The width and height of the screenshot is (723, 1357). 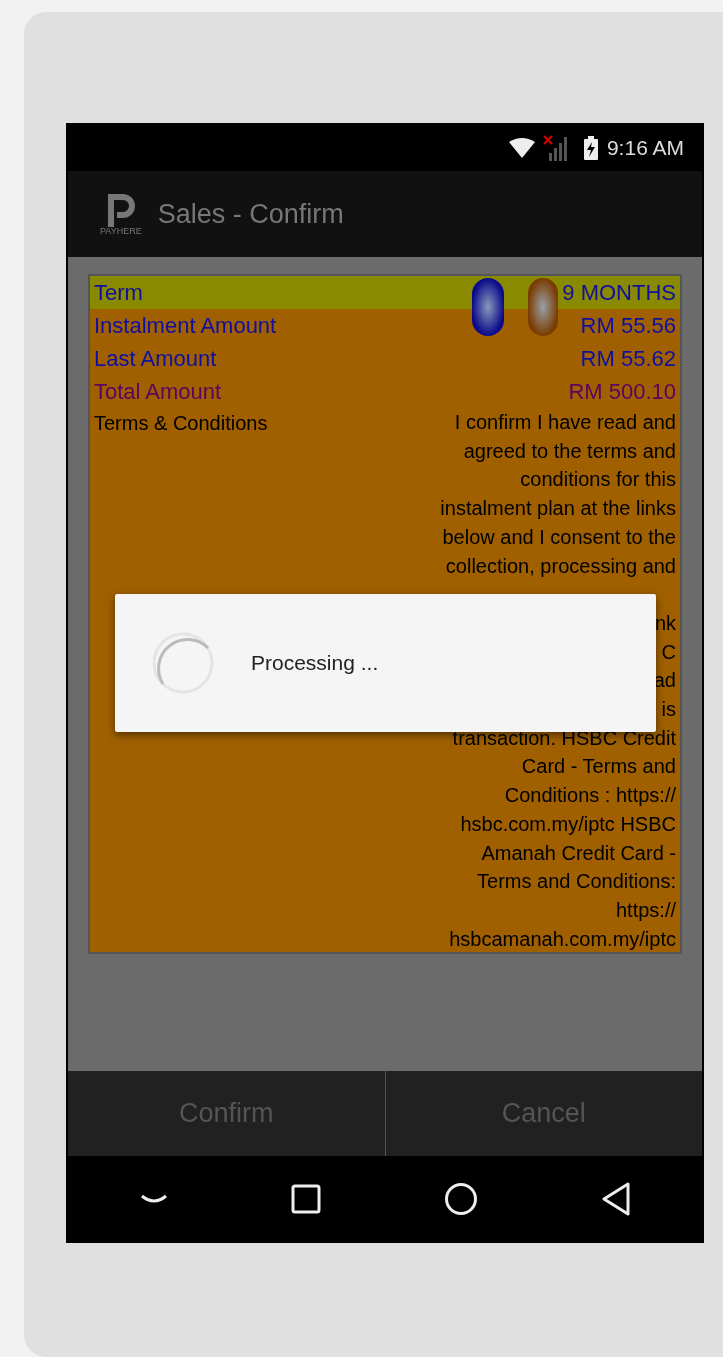 What do you see at coordinates (565, 422) in the screenshot?
I see `terms-text-line: I confirm I have read and` at bounding box center [565, 422].